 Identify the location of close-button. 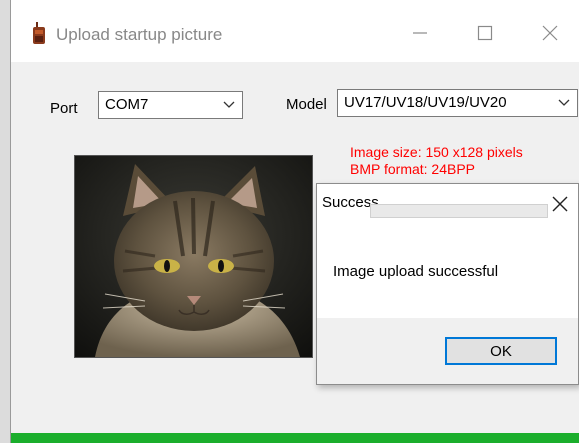
(551, 33).